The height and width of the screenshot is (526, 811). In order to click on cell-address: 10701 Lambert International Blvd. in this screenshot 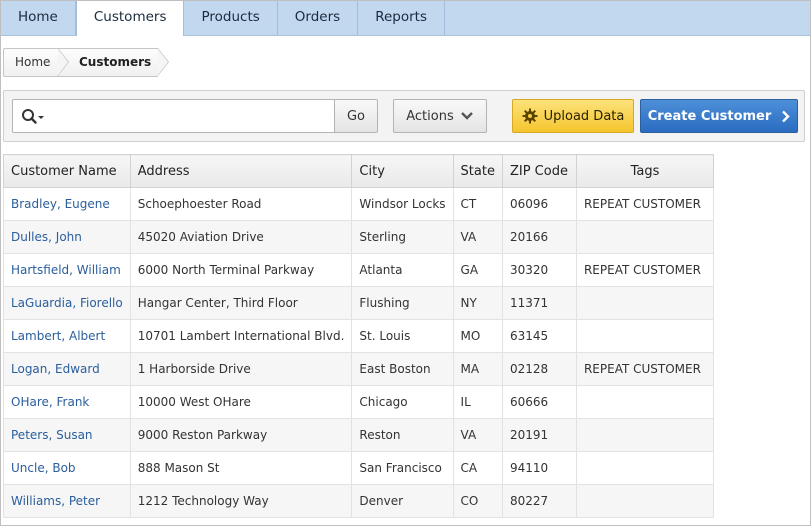, I will do `click(241, 336)`.